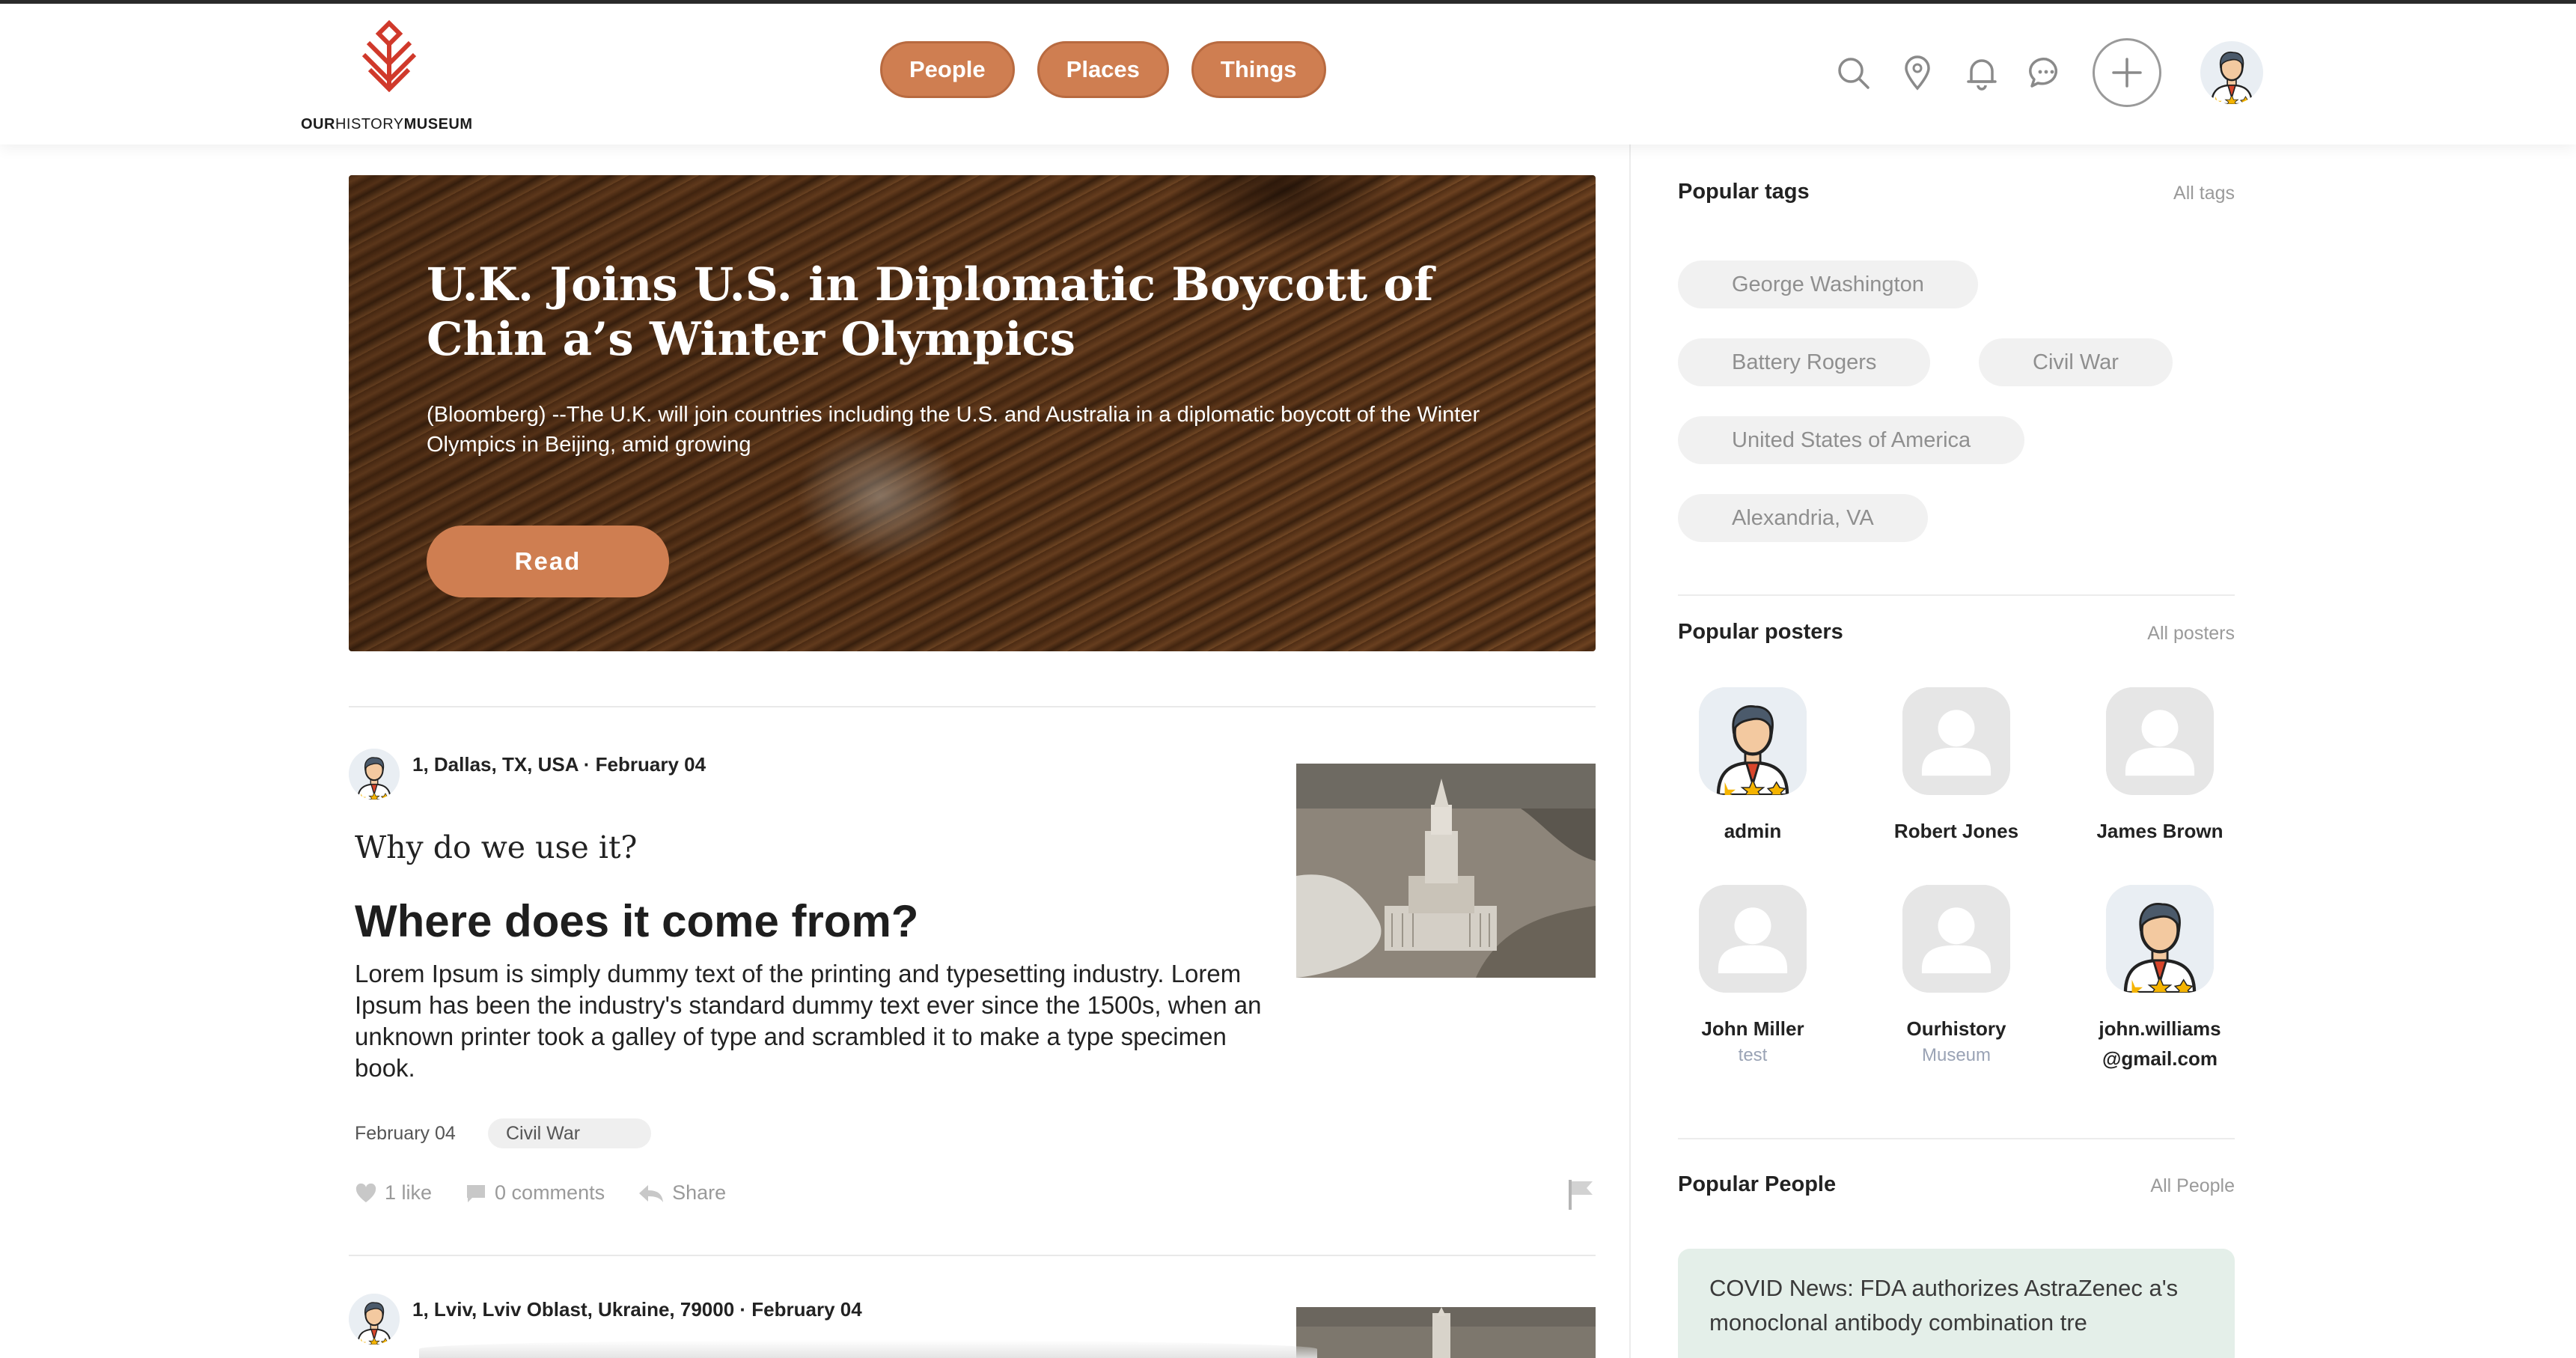 Image resolution: width=2576 pixels, height=1358 pixels. I want to click on main-nav: People Places Things, so click(1103, 69).